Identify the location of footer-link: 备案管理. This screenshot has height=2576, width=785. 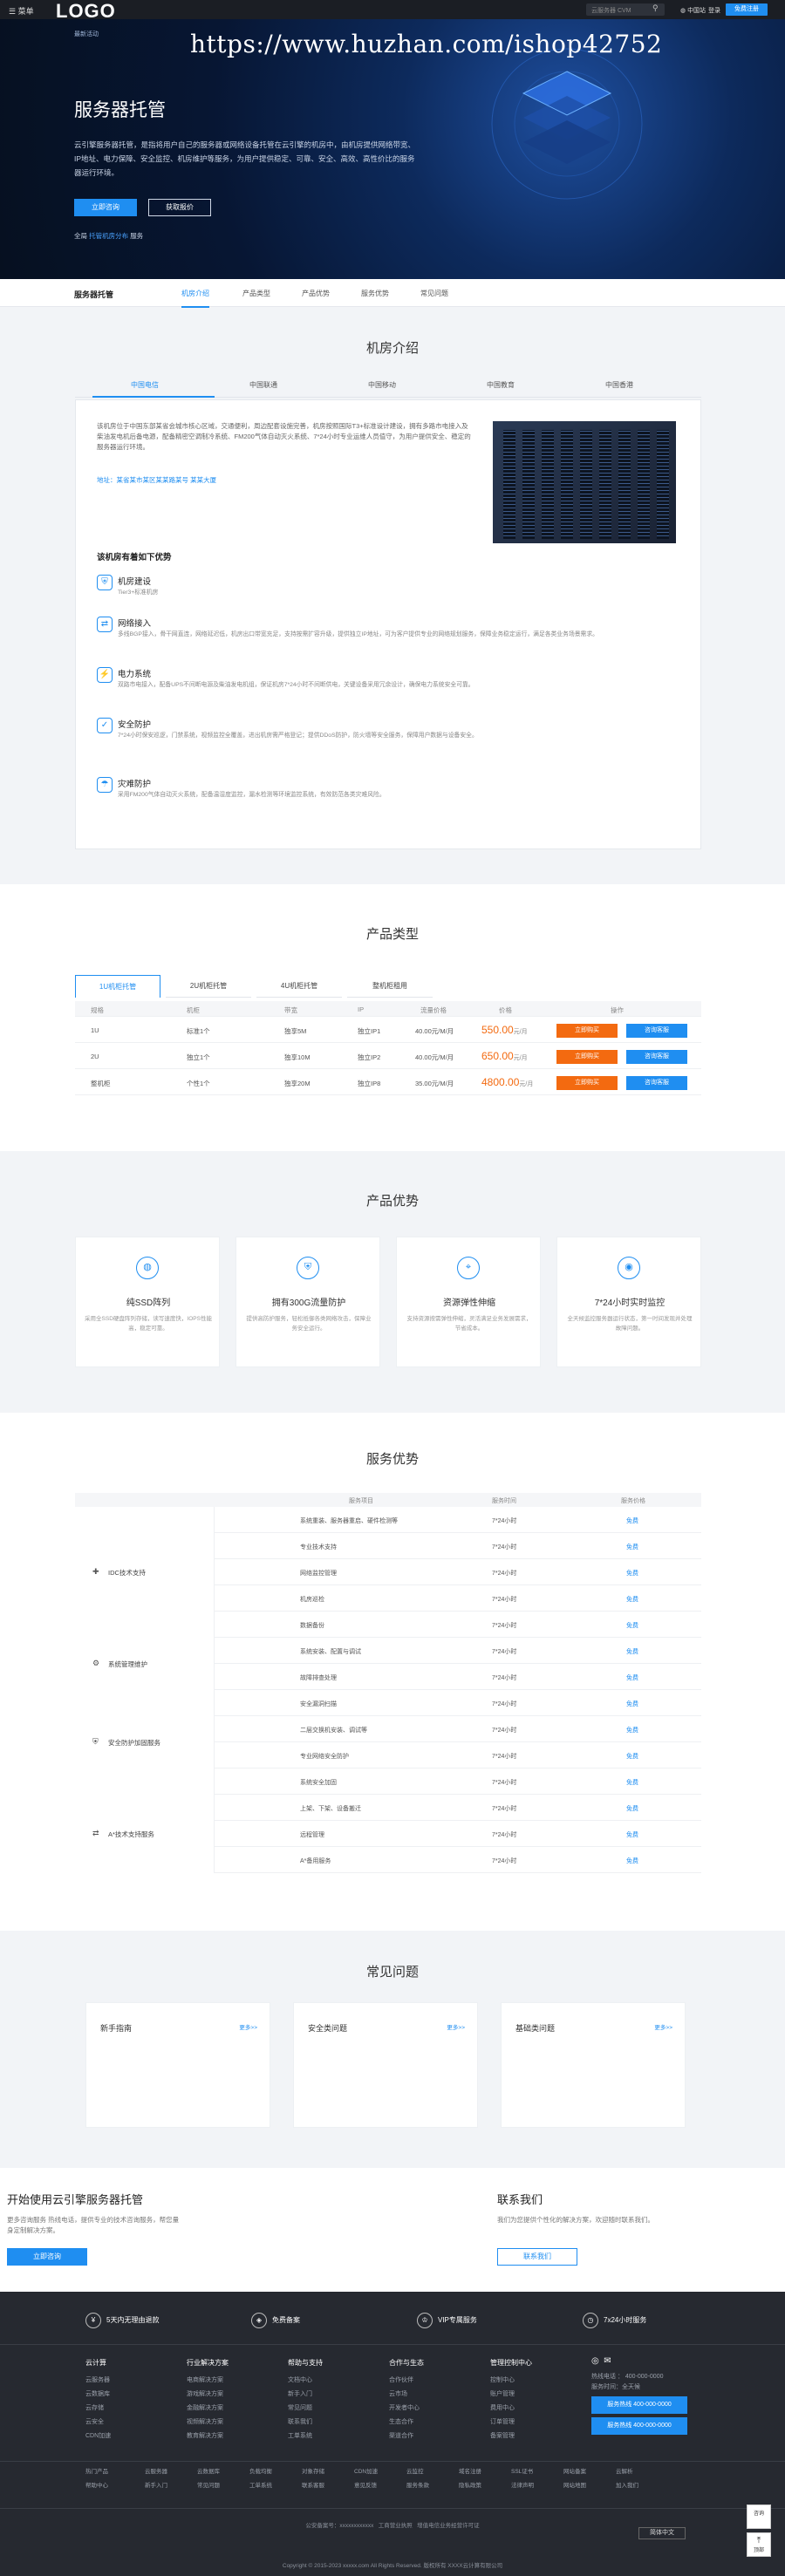
(511, 2436).